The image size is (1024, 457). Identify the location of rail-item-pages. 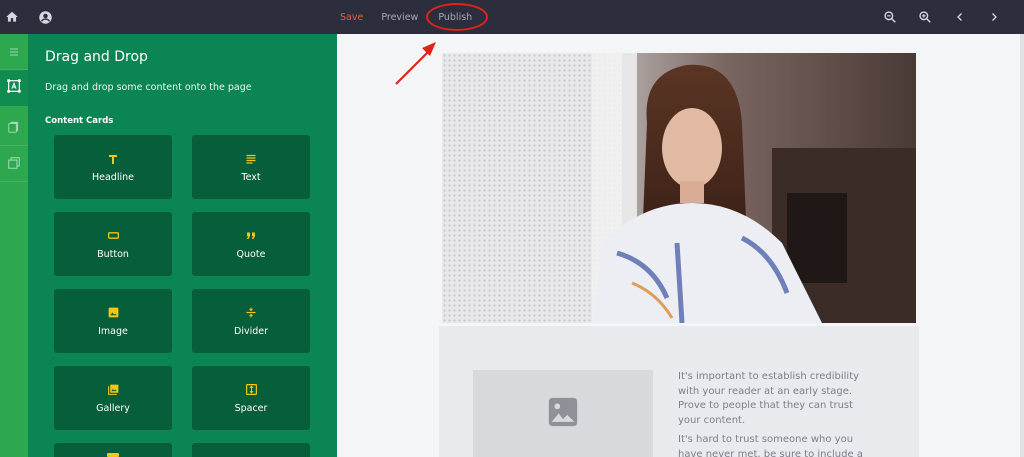
(14, 128).